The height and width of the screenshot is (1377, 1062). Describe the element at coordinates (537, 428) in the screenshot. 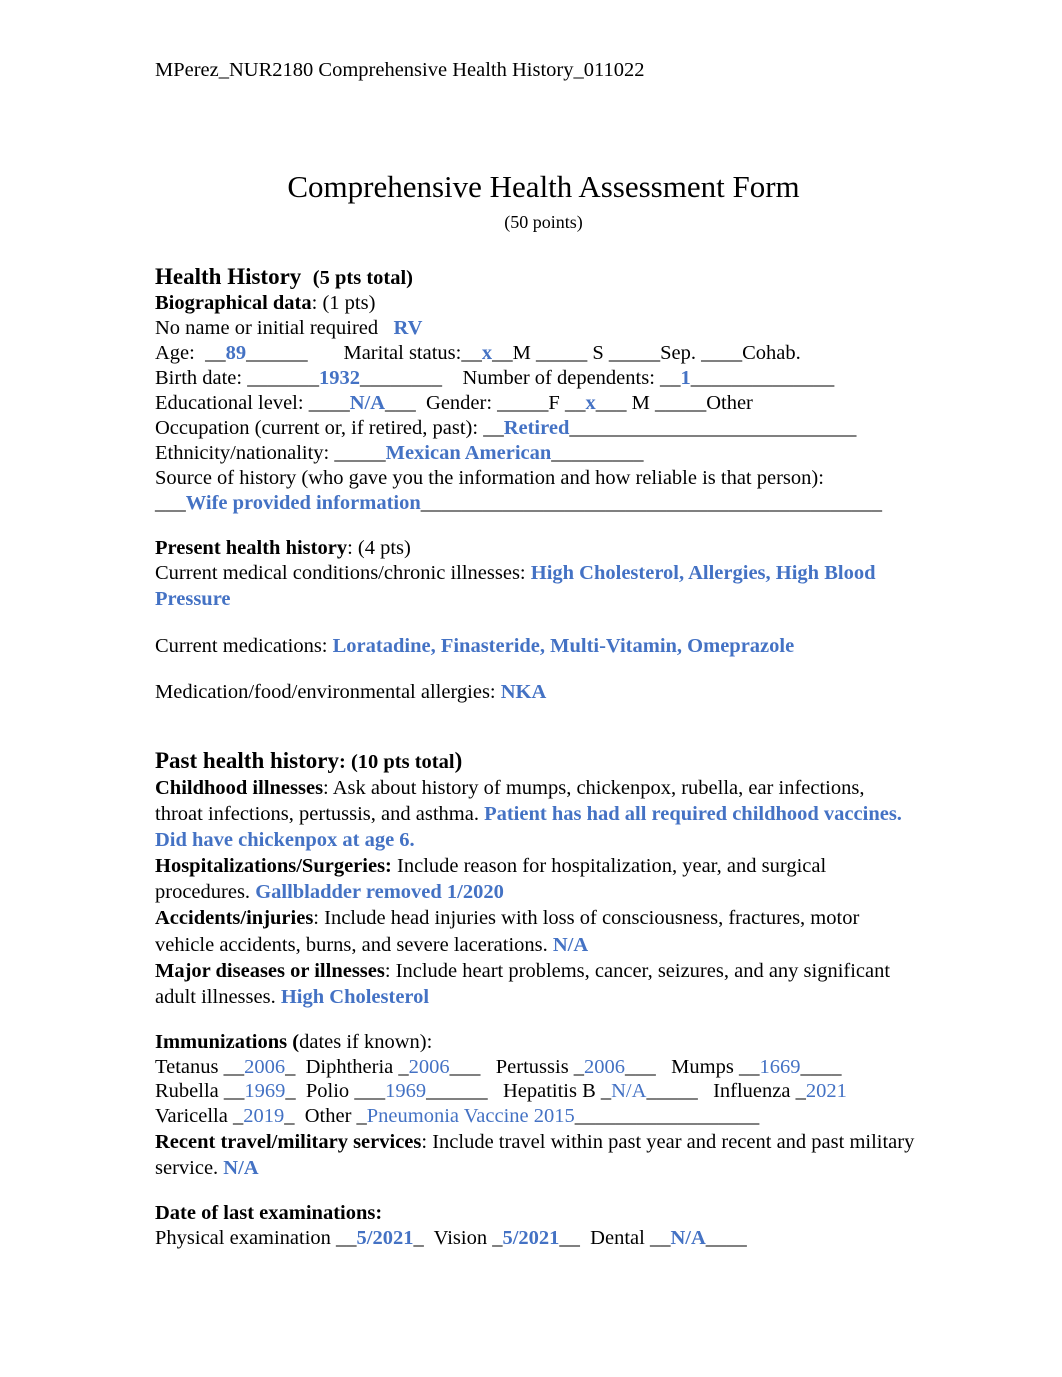

I see `occupation-value: Retired` at that location.